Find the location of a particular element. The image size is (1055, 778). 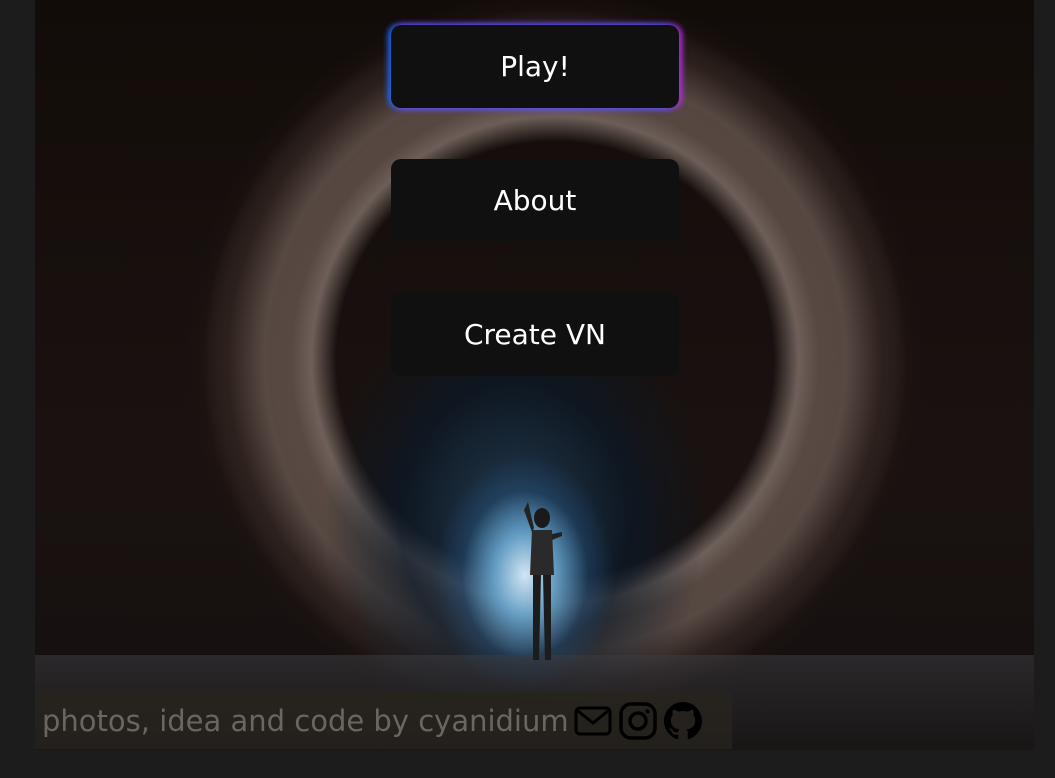

instagram-icon is located at coordinates (638, 721).